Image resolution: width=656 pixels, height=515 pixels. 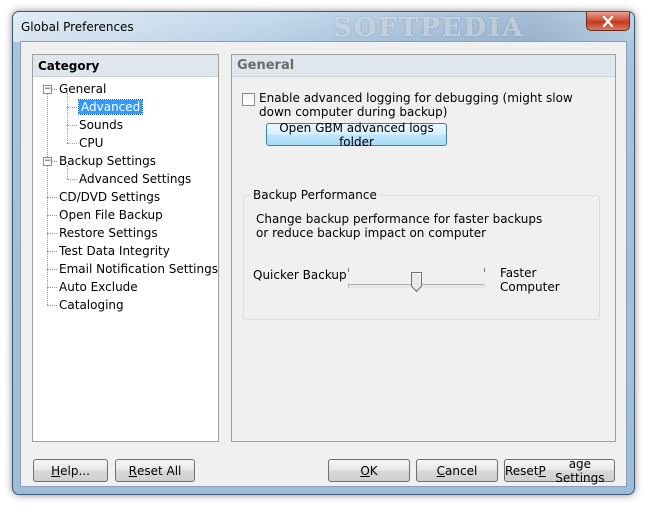 I want to click on performance-slider, so click(x=416, y=283).